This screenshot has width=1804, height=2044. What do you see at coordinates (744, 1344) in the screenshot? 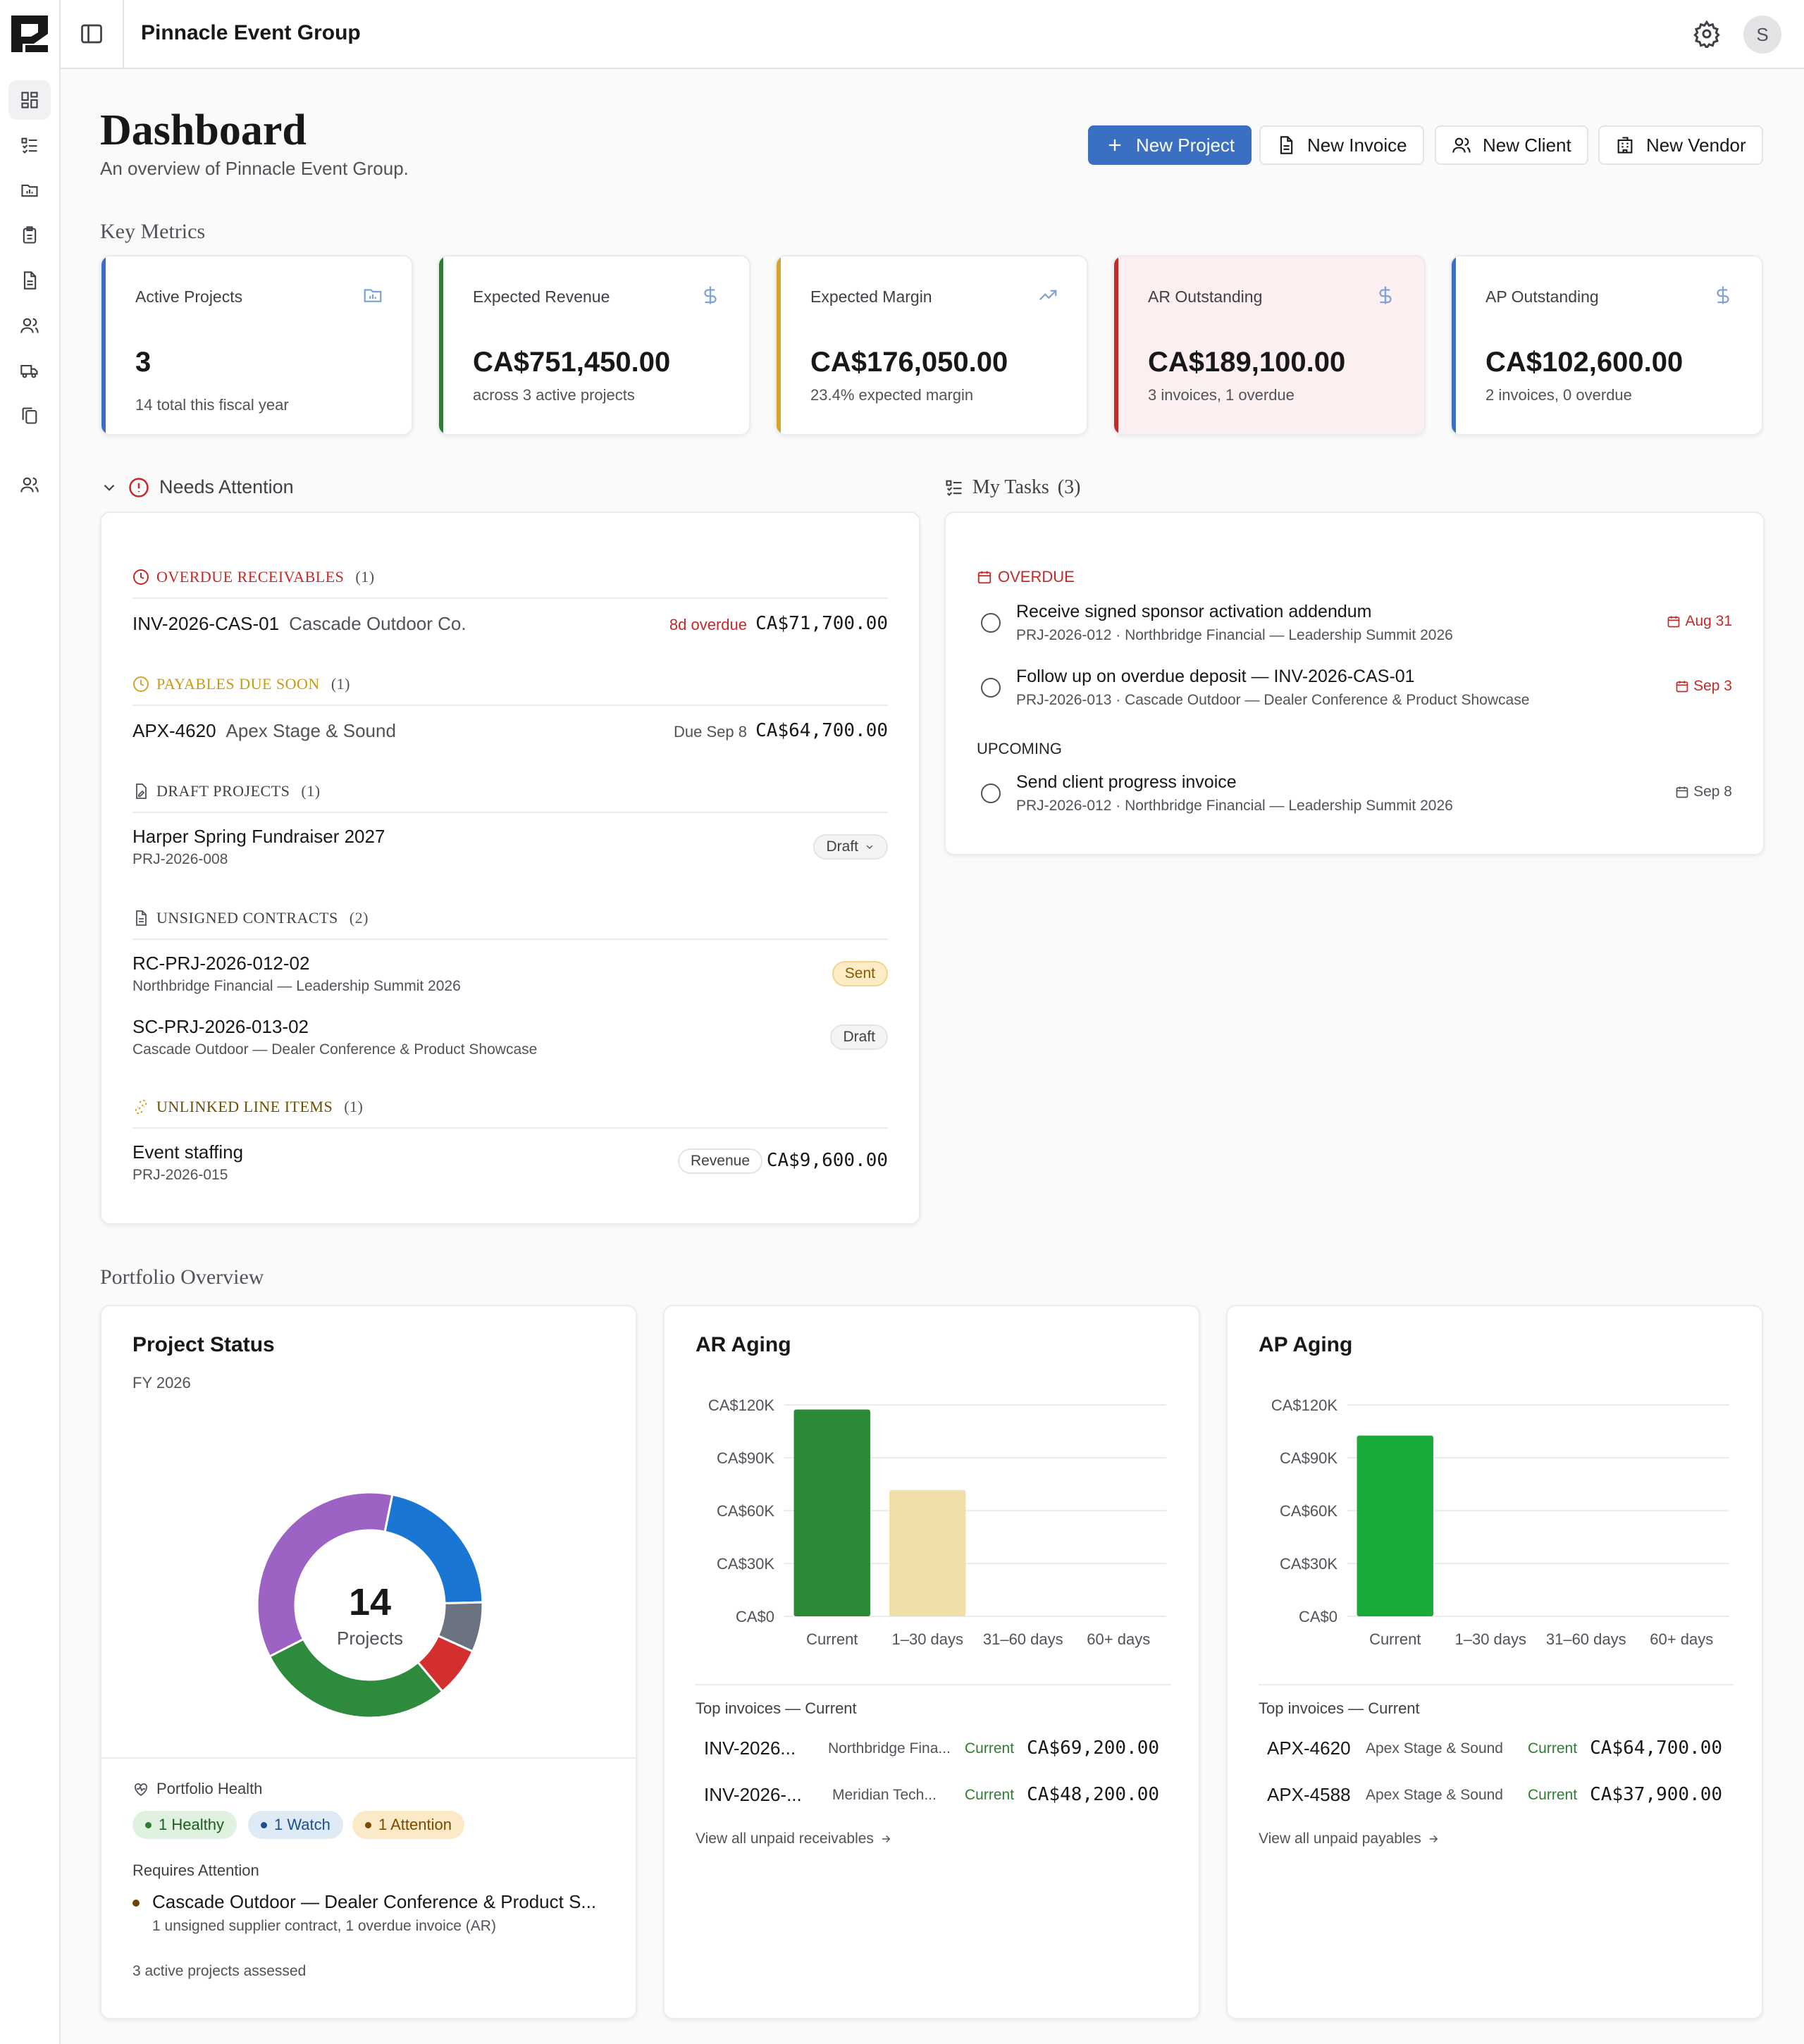
I see `ar-aging-title: AR Aging` at bounding box center [744, 1344].